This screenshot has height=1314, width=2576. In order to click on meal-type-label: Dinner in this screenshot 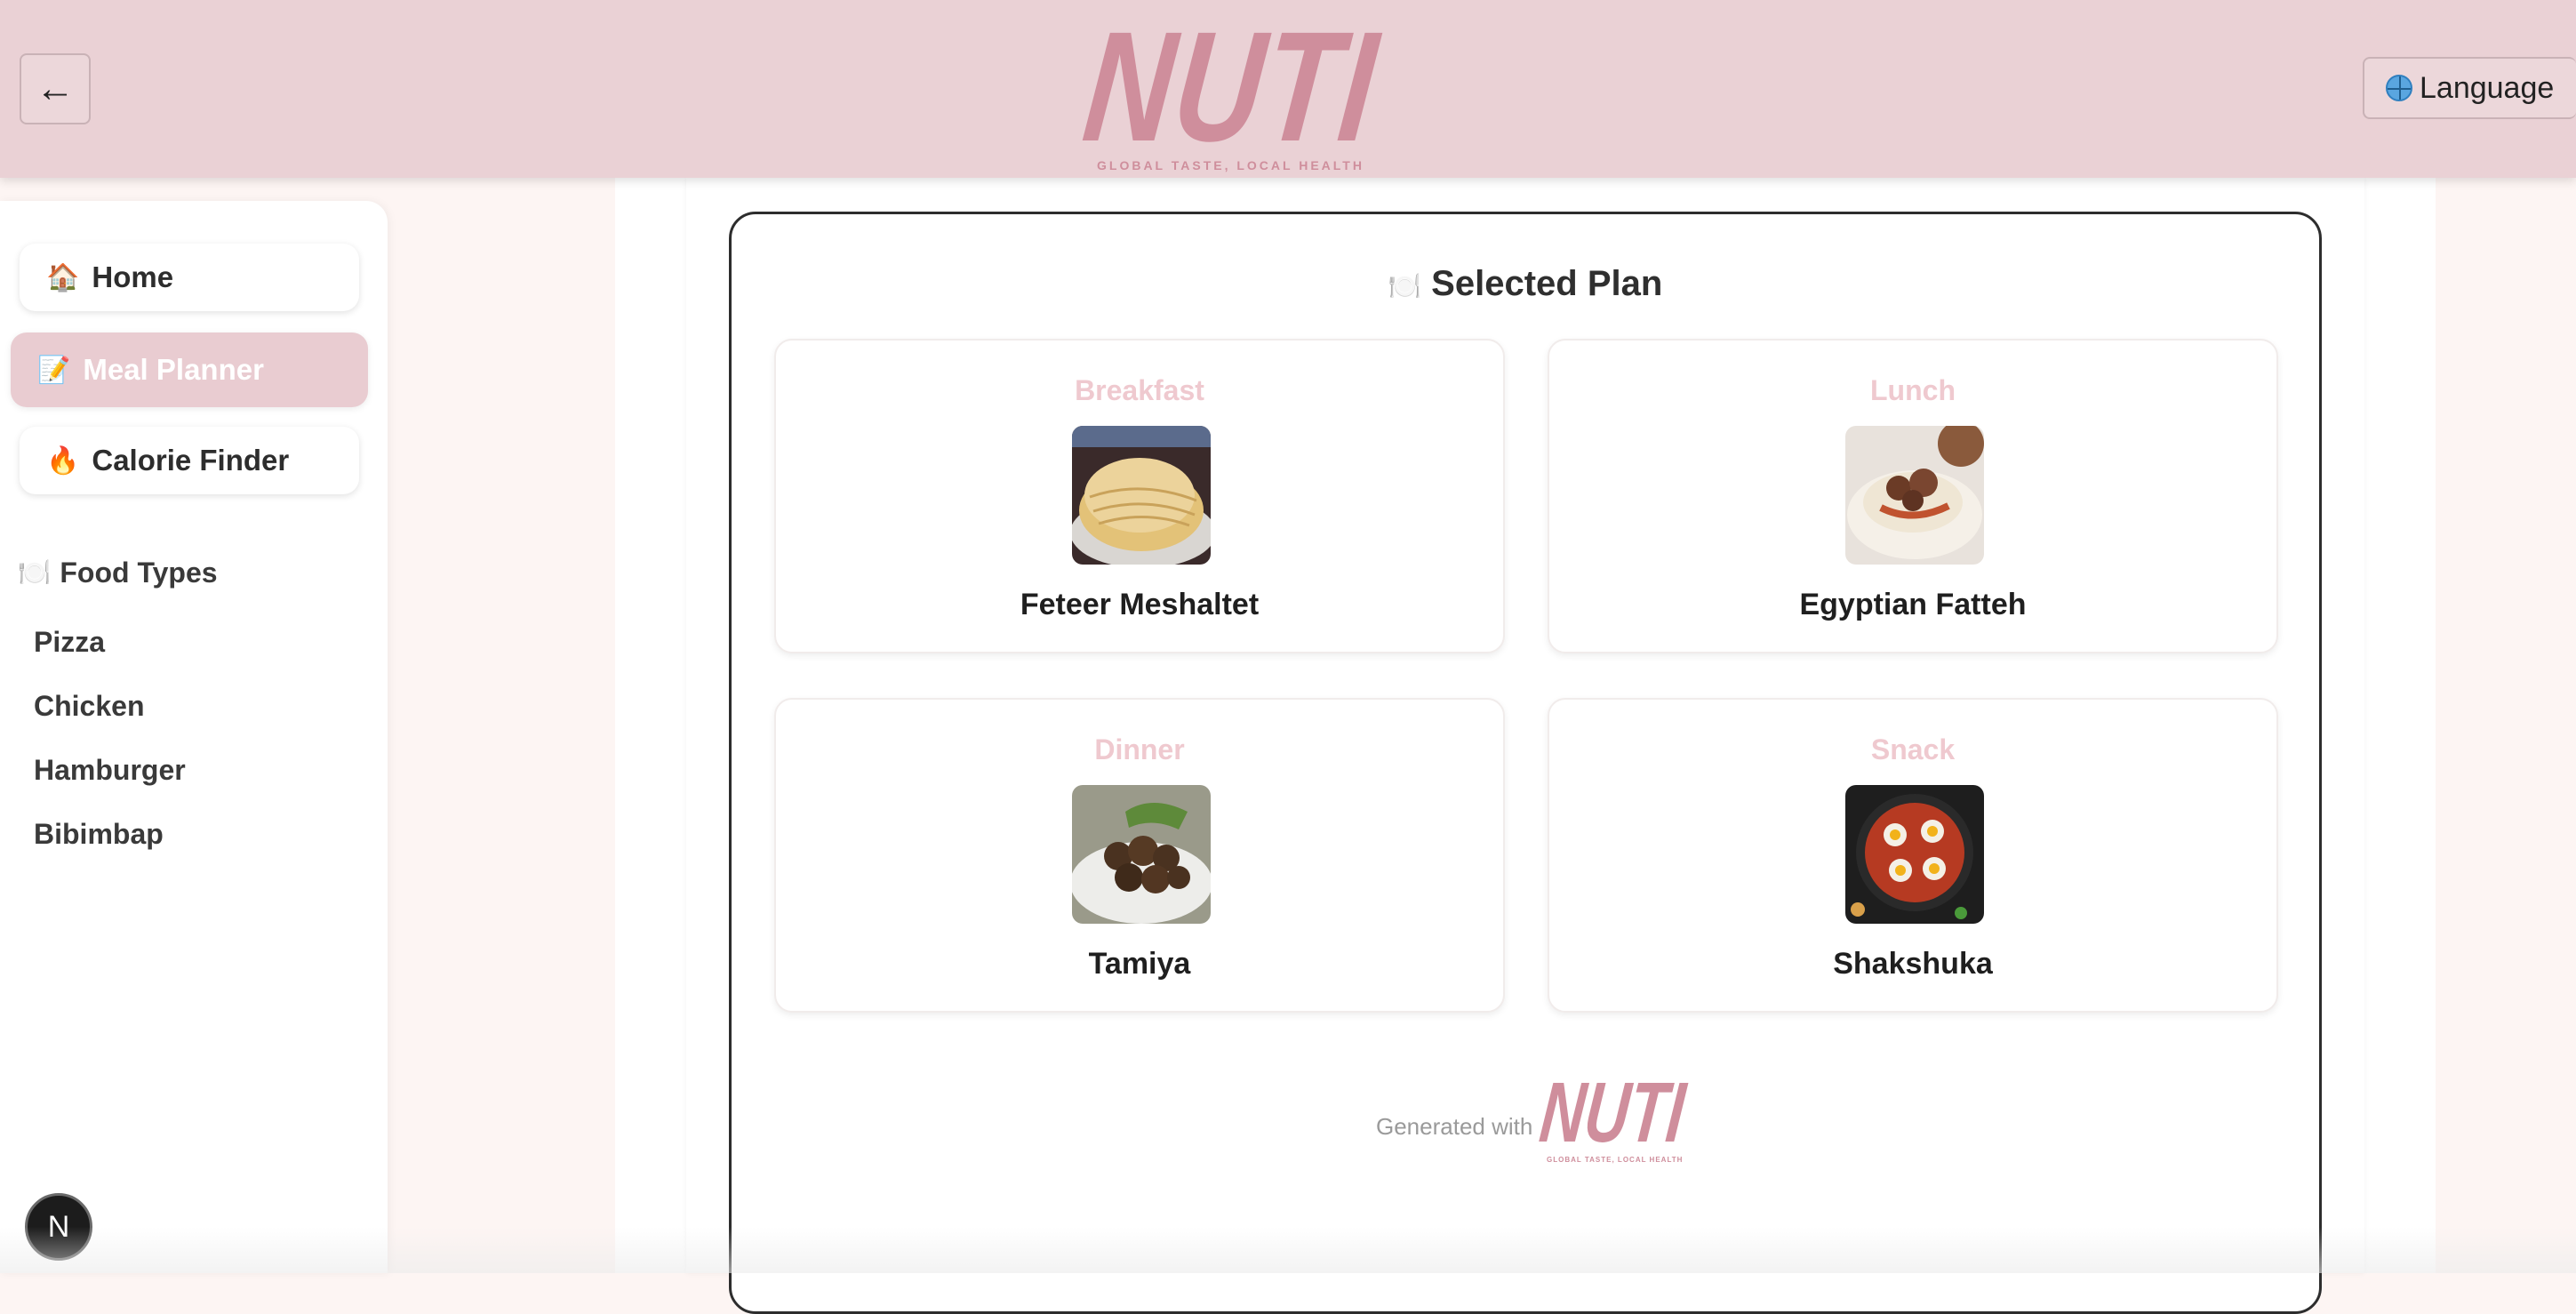, I will do `click(1139, 749)`.